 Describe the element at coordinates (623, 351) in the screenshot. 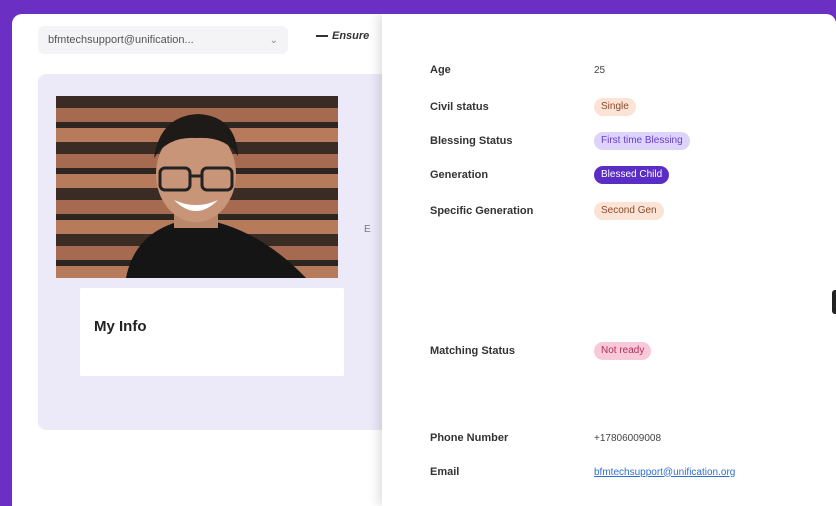

I see `matching-status-badge: Not ready` at that location.